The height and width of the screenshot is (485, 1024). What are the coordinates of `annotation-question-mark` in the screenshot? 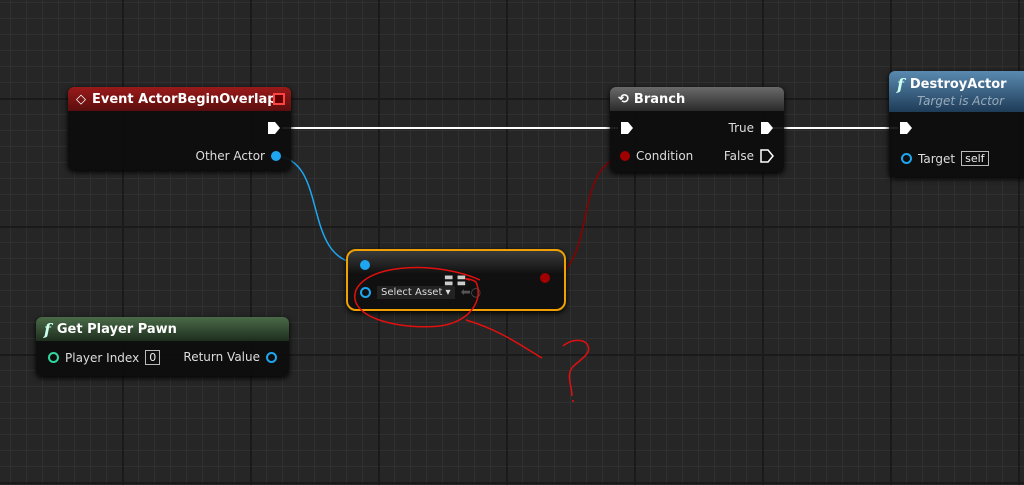 It's located at (576, 370).